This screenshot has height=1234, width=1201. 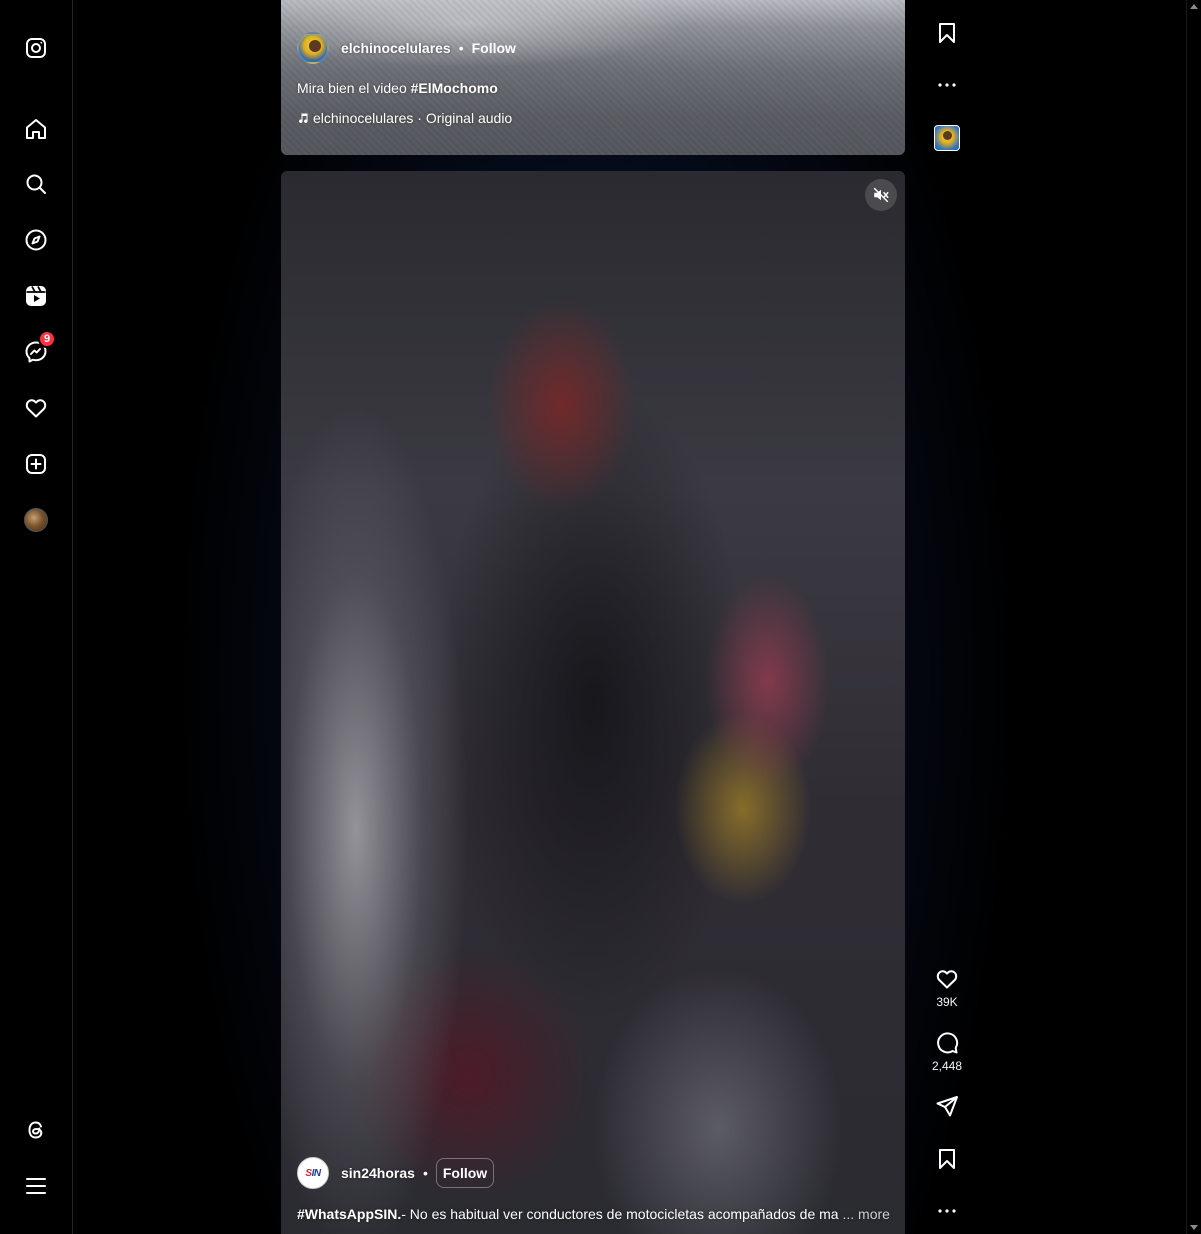 What do you see at coordinates (47, 339) in the screenshot?
I see `messages-count-badge: 9` at bounding box center [47, 339].